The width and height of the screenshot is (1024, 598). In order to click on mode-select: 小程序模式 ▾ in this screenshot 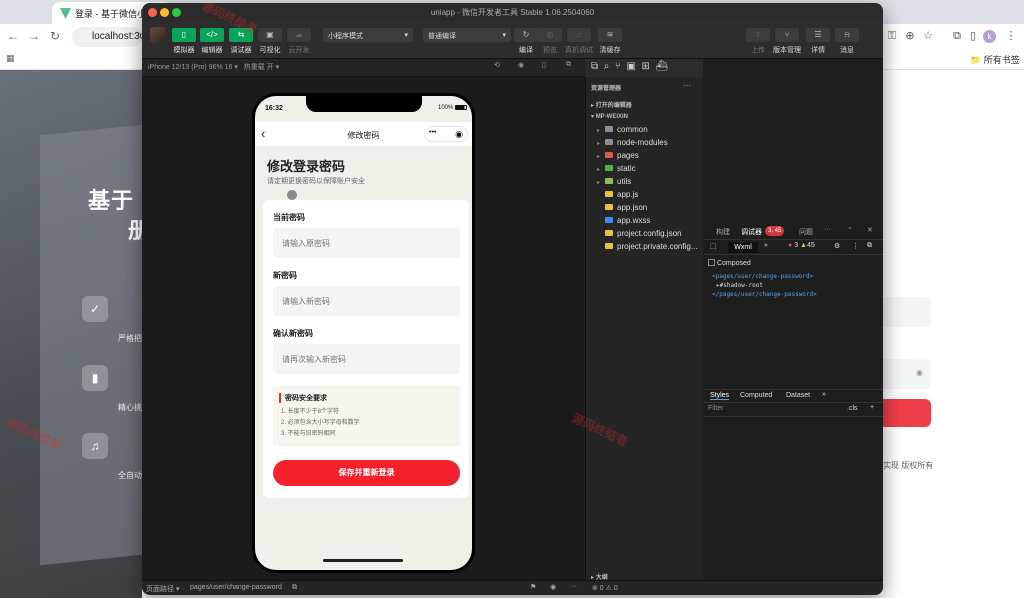, I will do `click(368, 35)`.